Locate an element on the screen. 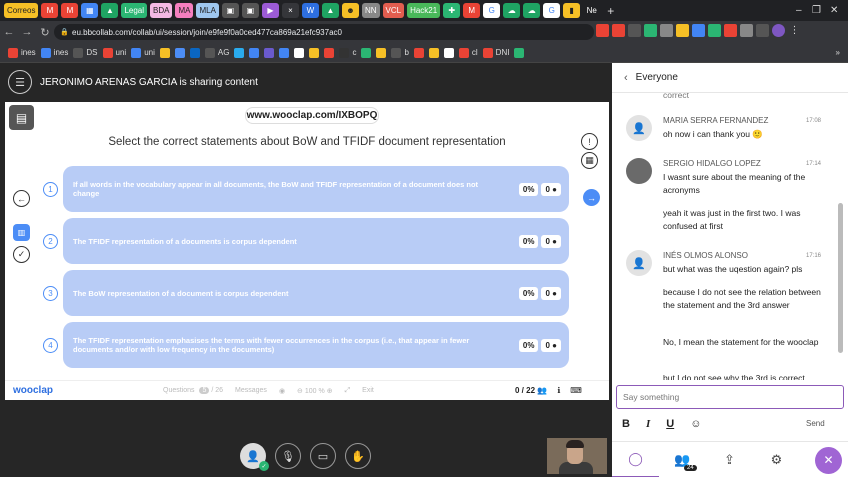 The image size is (848, 477). maximize-button: ❐ is located at coordinates (816, 10).